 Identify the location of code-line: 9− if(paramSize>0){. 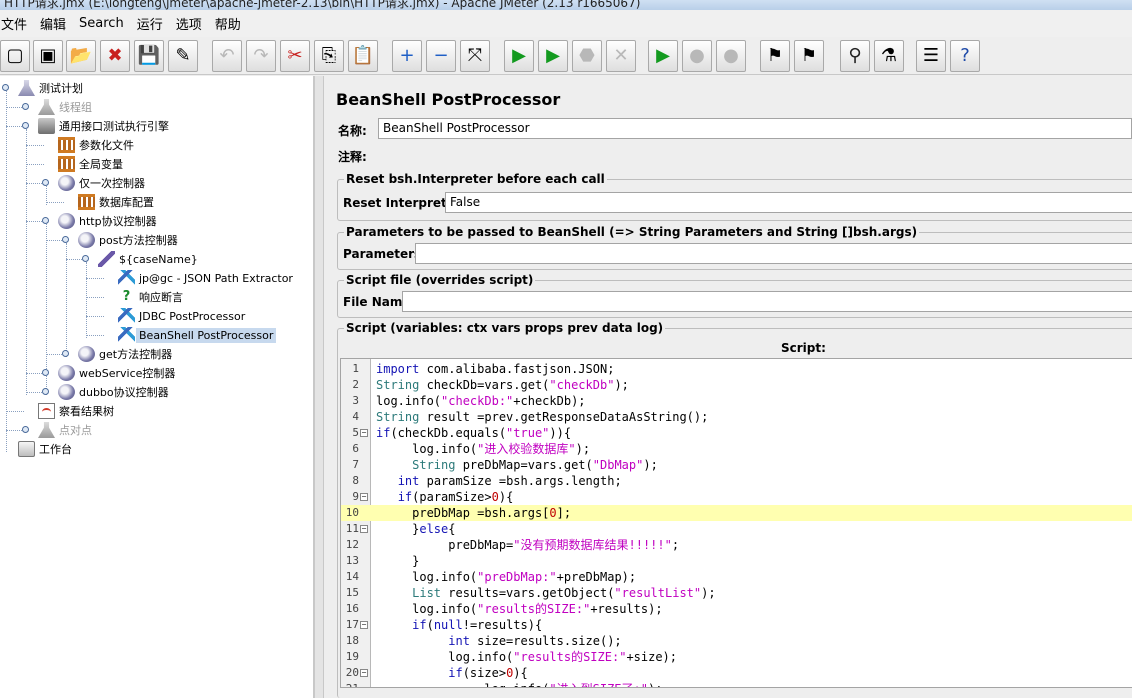
(736, 497).